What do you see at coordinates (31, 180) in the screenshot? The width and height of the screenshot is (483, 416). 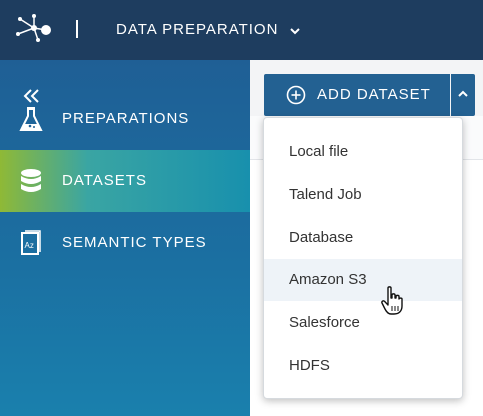 I see `database-icon` at bounding box center [31, 180].